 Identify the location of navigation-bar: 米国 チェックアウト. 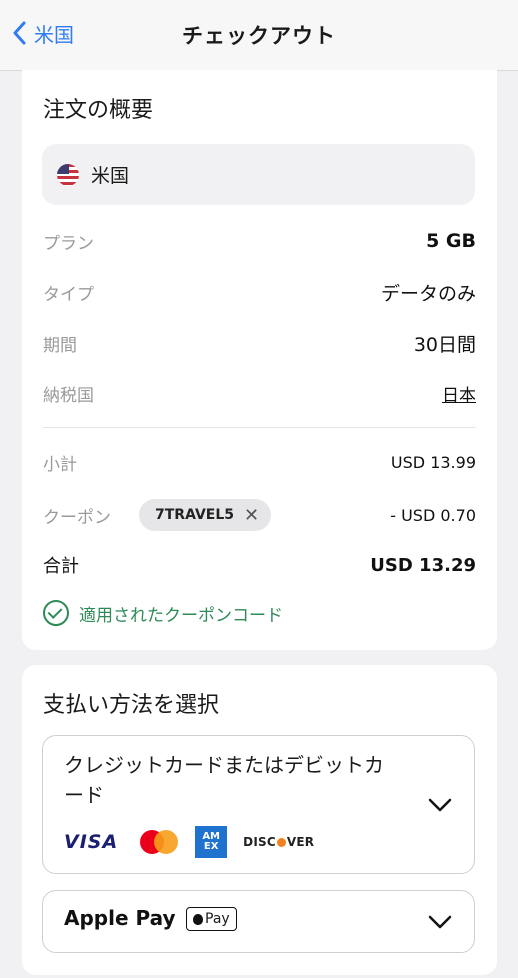
(259, 35).